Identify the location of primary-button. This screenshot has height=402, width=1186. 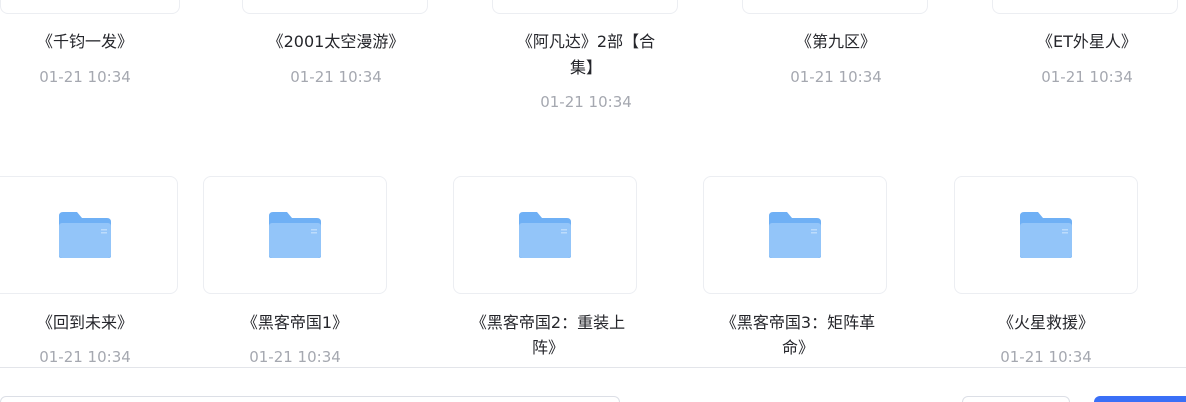
(1140, 399).